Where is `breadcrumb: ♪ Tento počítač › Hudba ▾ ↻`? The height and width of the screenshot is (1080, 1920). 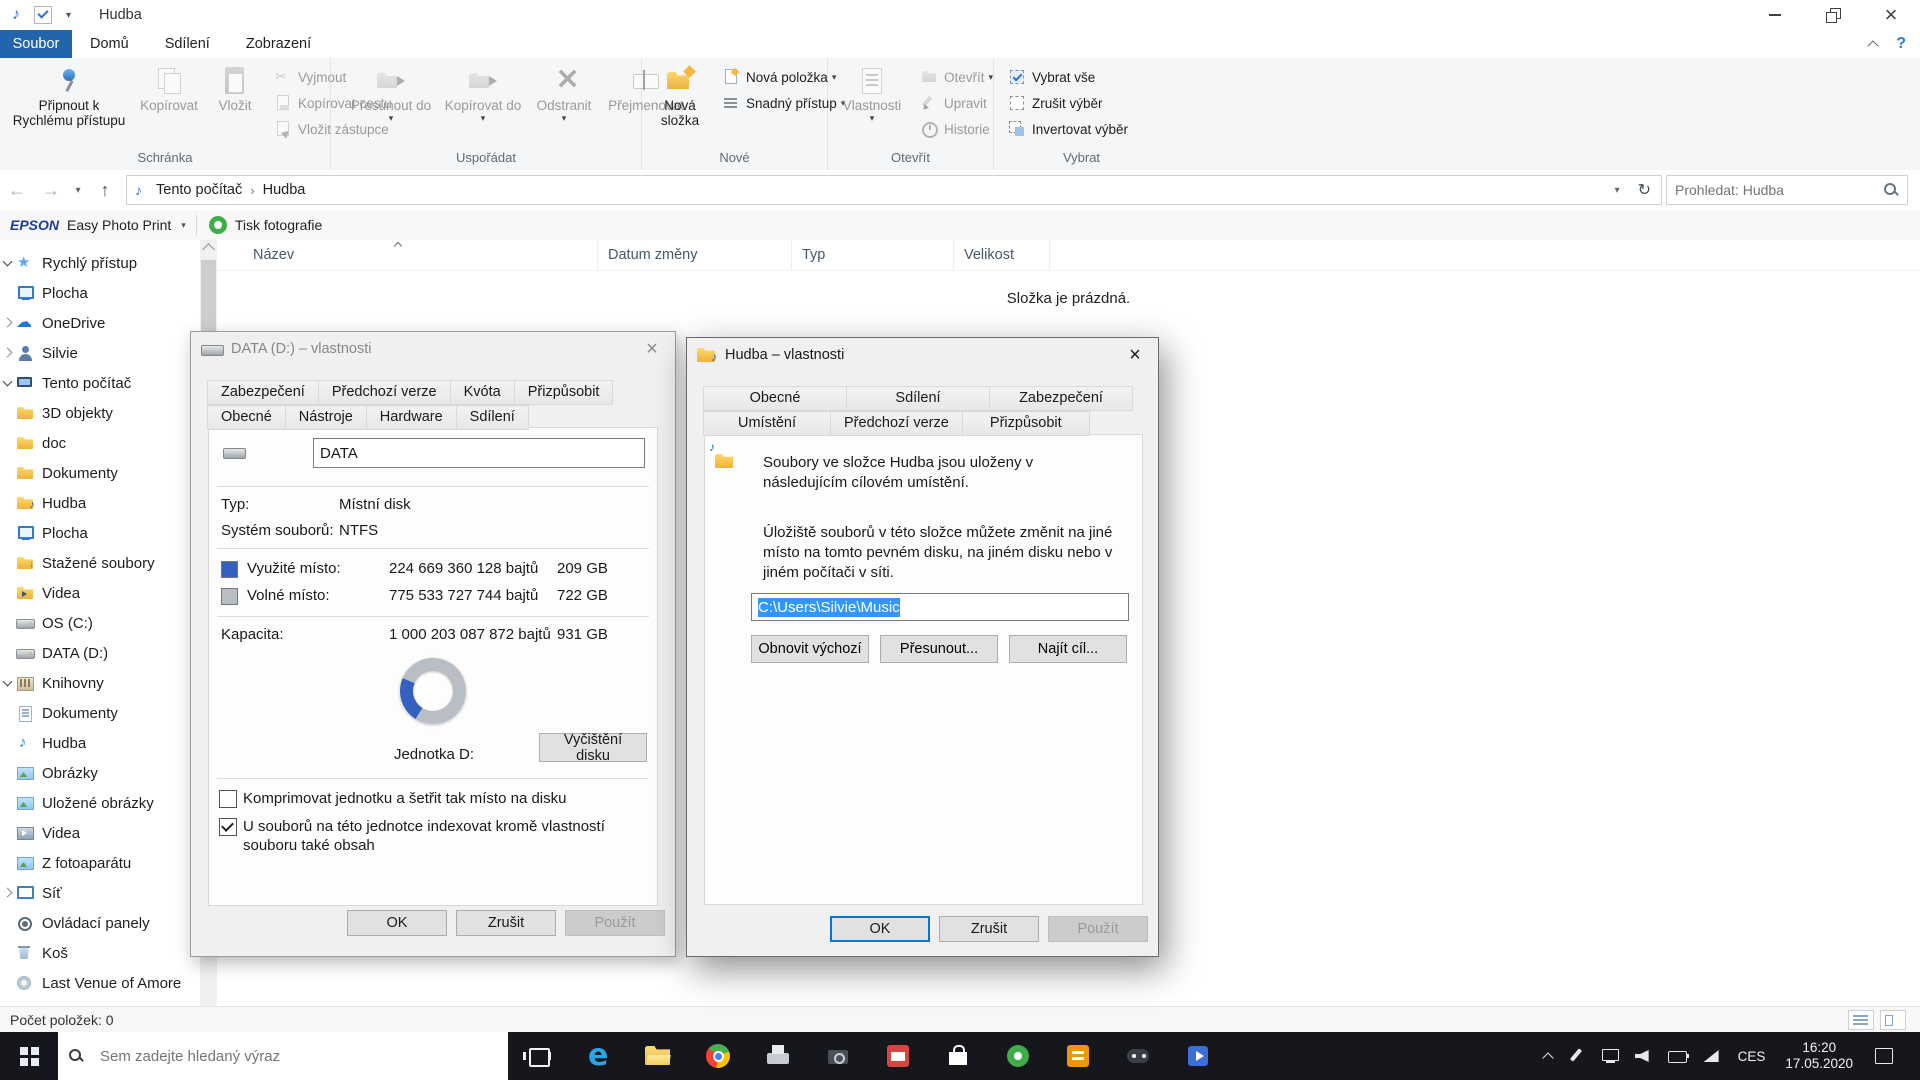 breadcrumb: ♪ Tento počítač › Hudba ▾ ↻ is located at coordinates (894, 190).